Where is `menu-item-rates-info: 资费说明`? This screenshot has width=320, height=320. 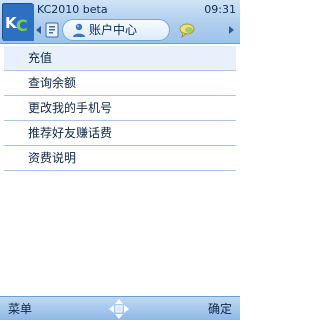 menu-item-rates-info: 资费说明 is located at coordinates (120, 158).